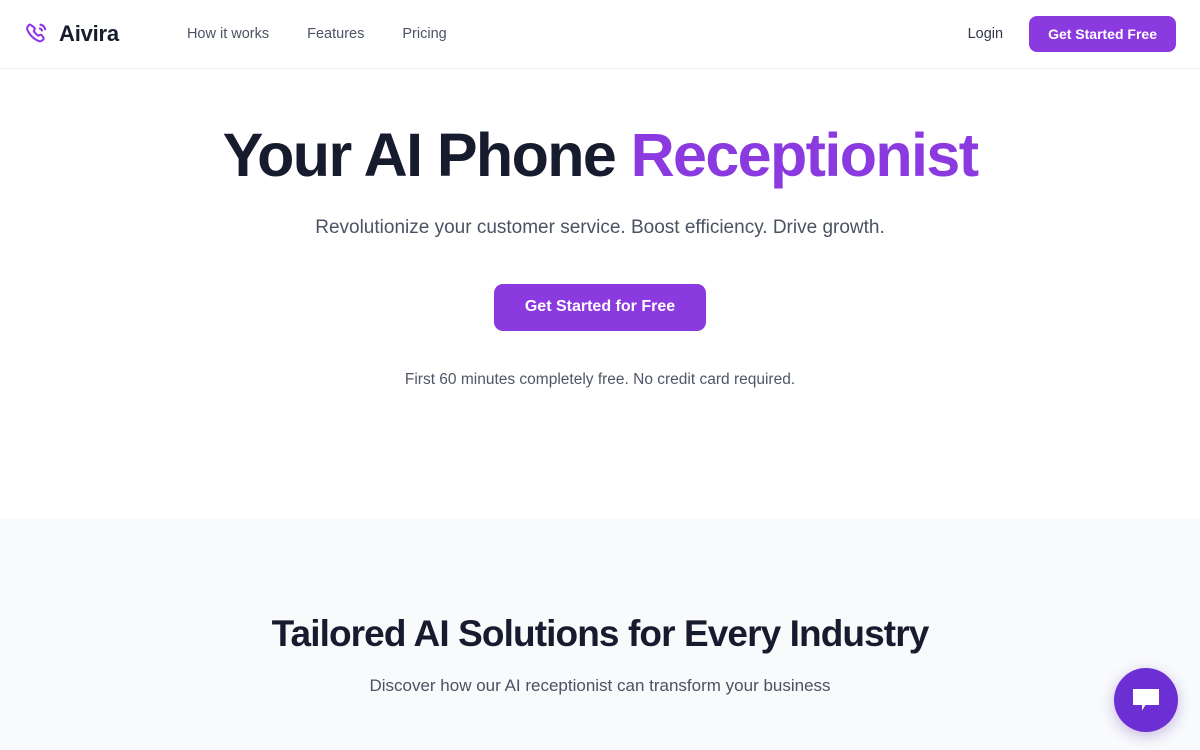 This screenshot has height=750, width=1200. I want to click on primary-navigation: How it works Features Pricing, so click(317, 34).